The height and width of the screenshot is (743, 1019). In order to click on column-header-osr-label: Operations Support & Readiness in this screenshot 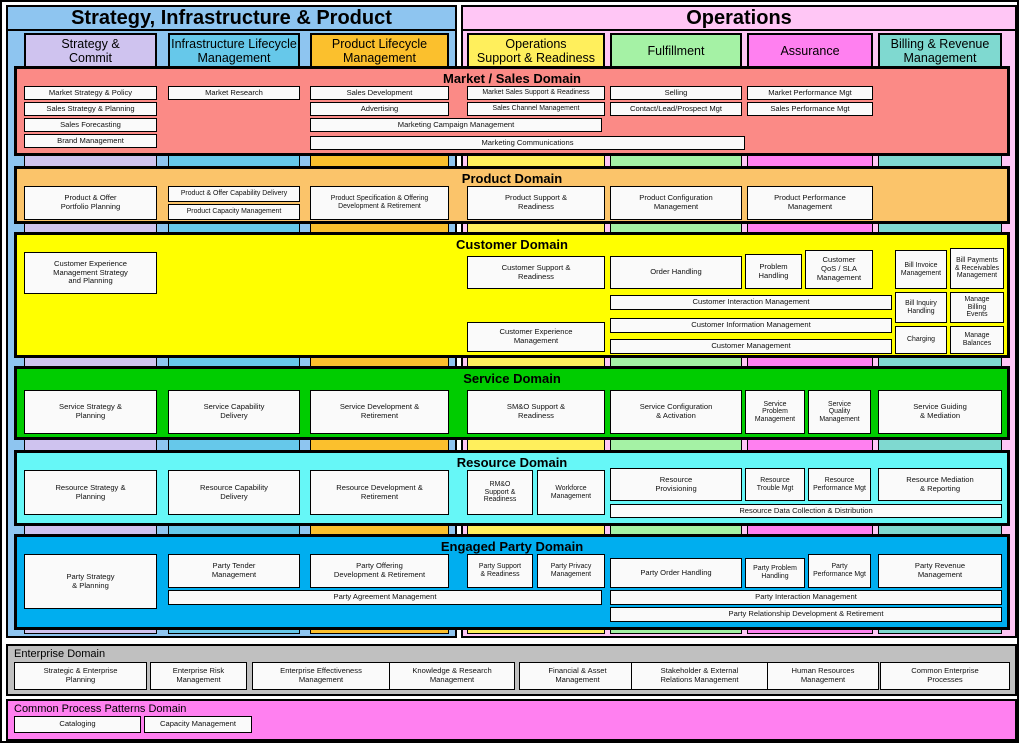, I will do `click(536, 50)`.